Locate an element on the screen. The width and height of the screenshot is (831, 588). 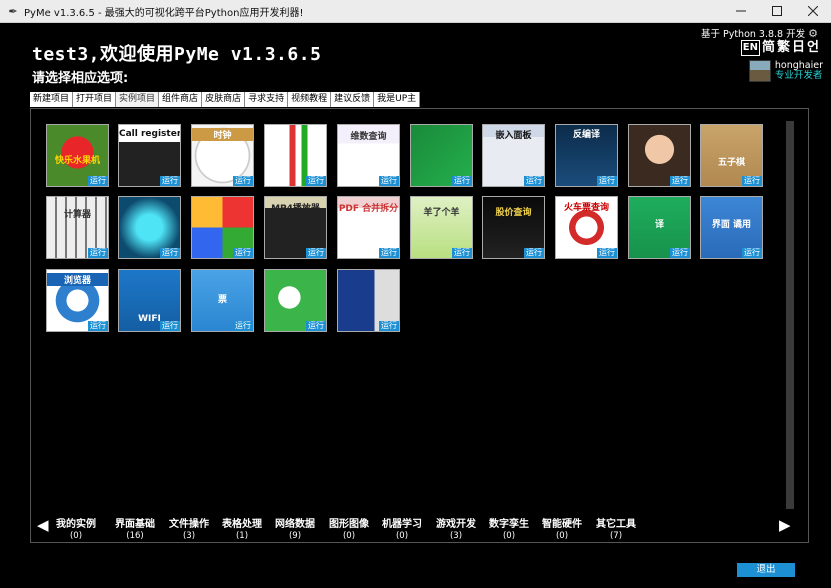
category-item: 网络数据 (9) is located at coordinates (295, 530).